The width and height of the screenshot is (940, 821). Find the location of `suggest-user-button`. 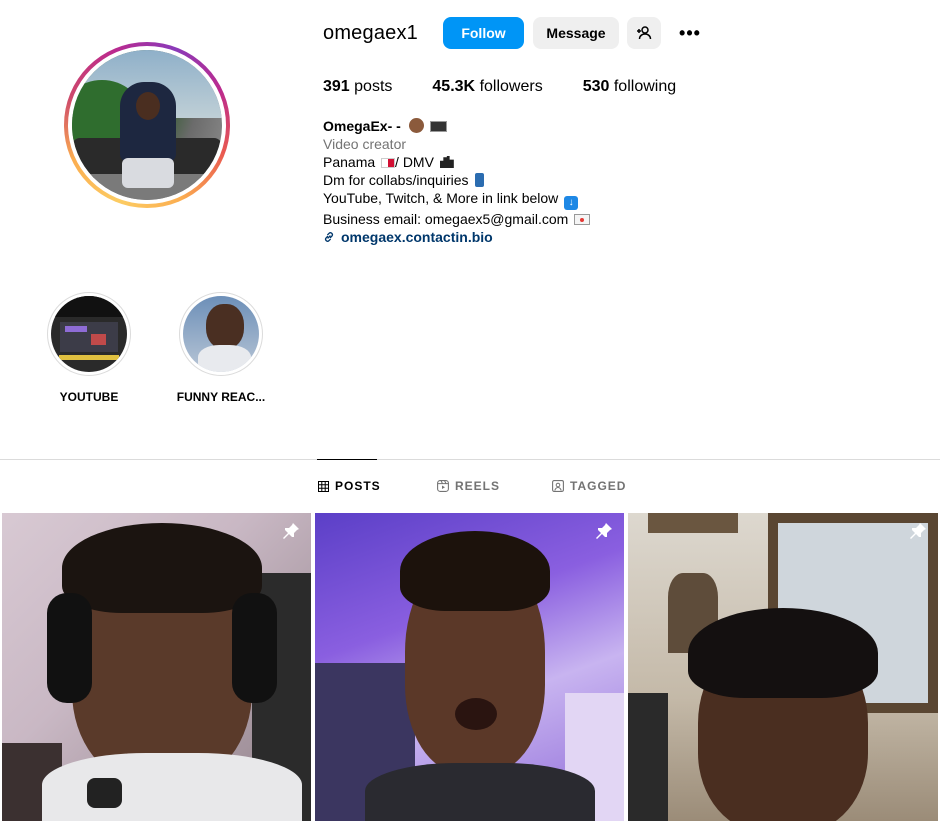

suggest-user-button is located at coordinates (644, 33).